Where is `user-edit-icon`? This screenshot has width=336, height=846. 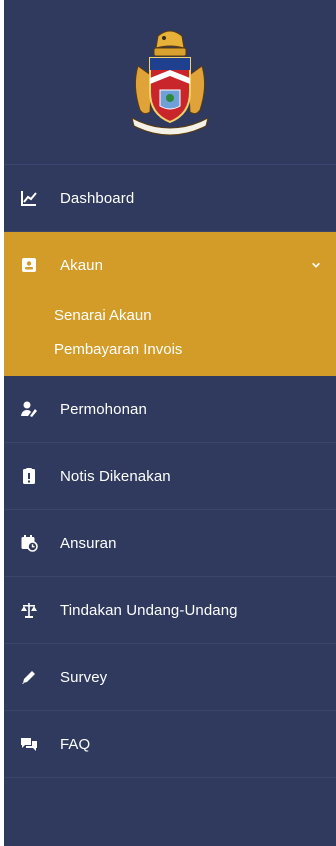 user-edit-icon is located at coordinates (29, 409).